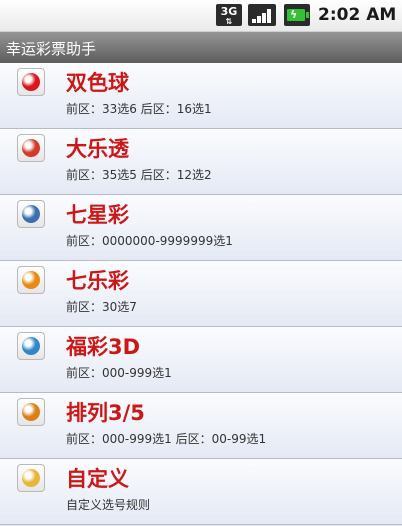 The width and height of the screenshot is (402, 526). Describe the element at coordinates (201, 492) in the screenshot. I see `lottery-item-custom: 自定义 自定义选号规则` at that location.